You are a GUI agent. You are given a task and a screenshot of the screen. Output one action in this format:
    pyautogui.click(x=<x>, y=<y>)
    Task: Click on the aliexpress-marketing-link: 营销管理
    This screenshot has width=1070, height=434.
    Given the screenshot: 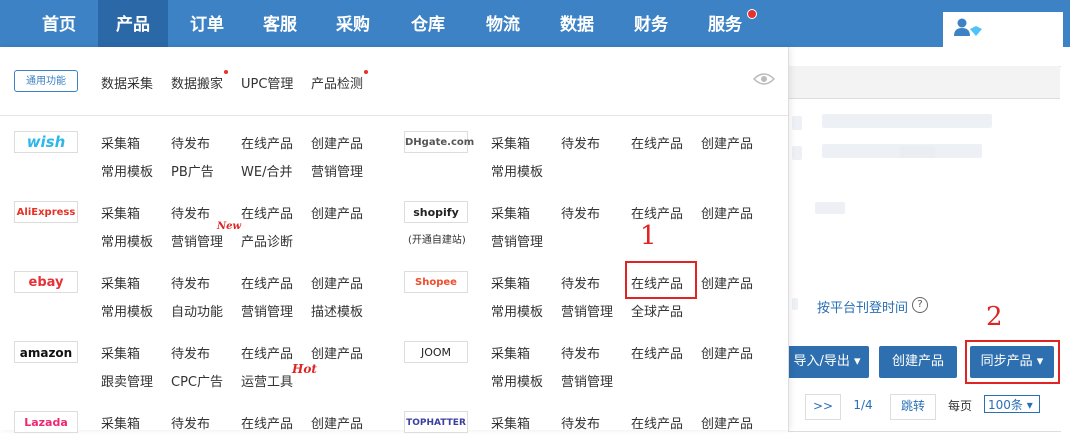 What is the action you would take?
    pyautogui.click(x=197, y=240)
    